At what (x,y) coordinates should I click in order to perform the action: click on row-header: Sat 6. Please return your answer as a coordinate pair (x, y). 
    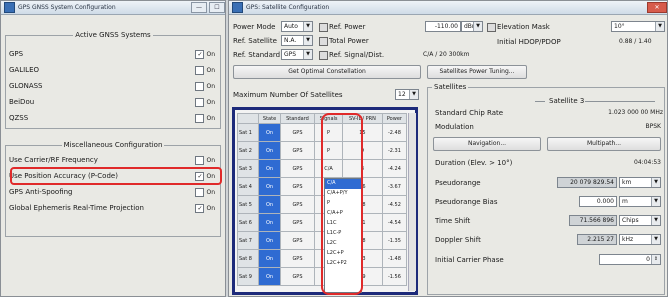
    Looking at the image, I should click on (248, 222).